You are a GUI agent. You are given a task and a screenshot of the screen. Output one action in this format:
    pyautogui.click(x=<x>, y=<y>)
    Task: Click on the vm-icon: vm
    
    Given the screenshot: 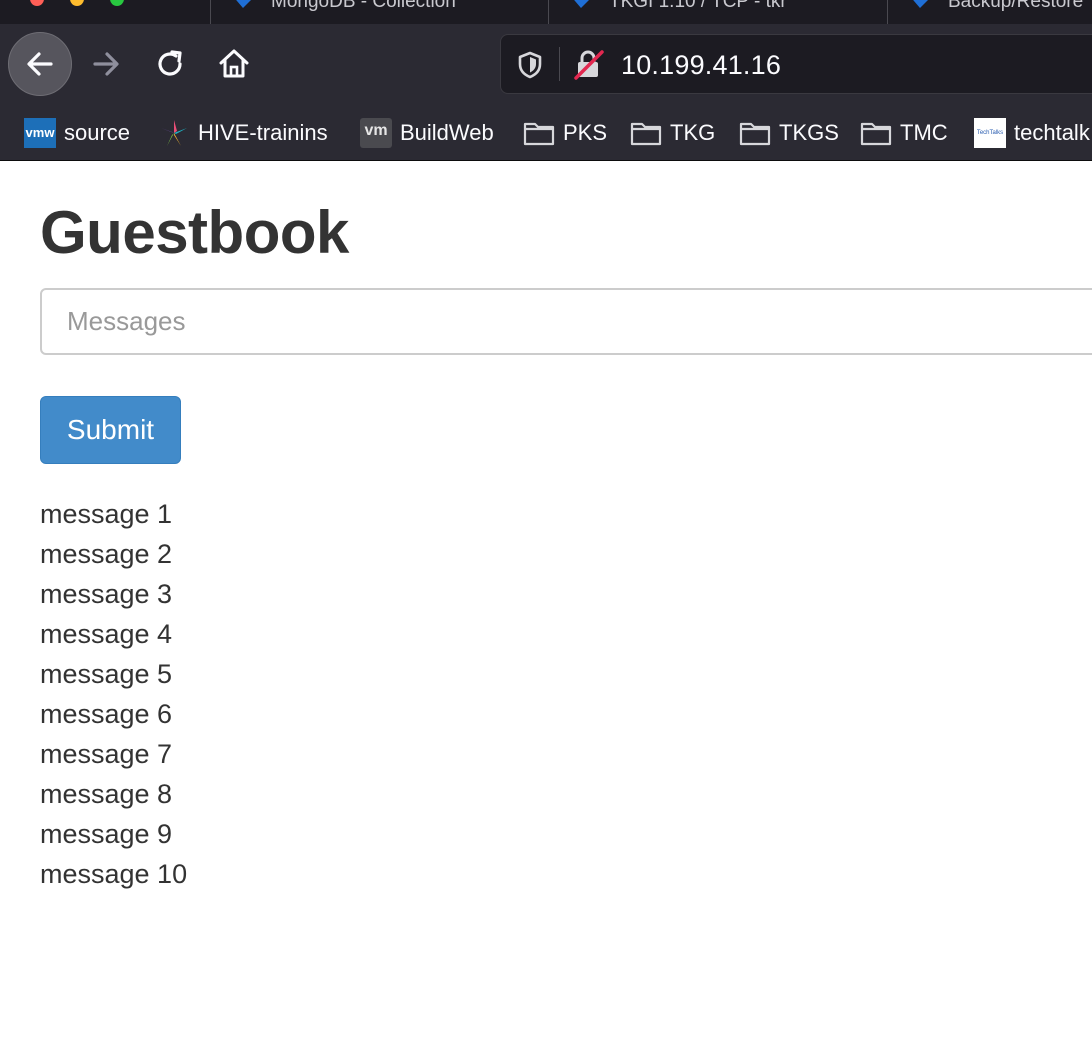 What is the action you would take?
    pyautogui.click(x=376, y=133)
    